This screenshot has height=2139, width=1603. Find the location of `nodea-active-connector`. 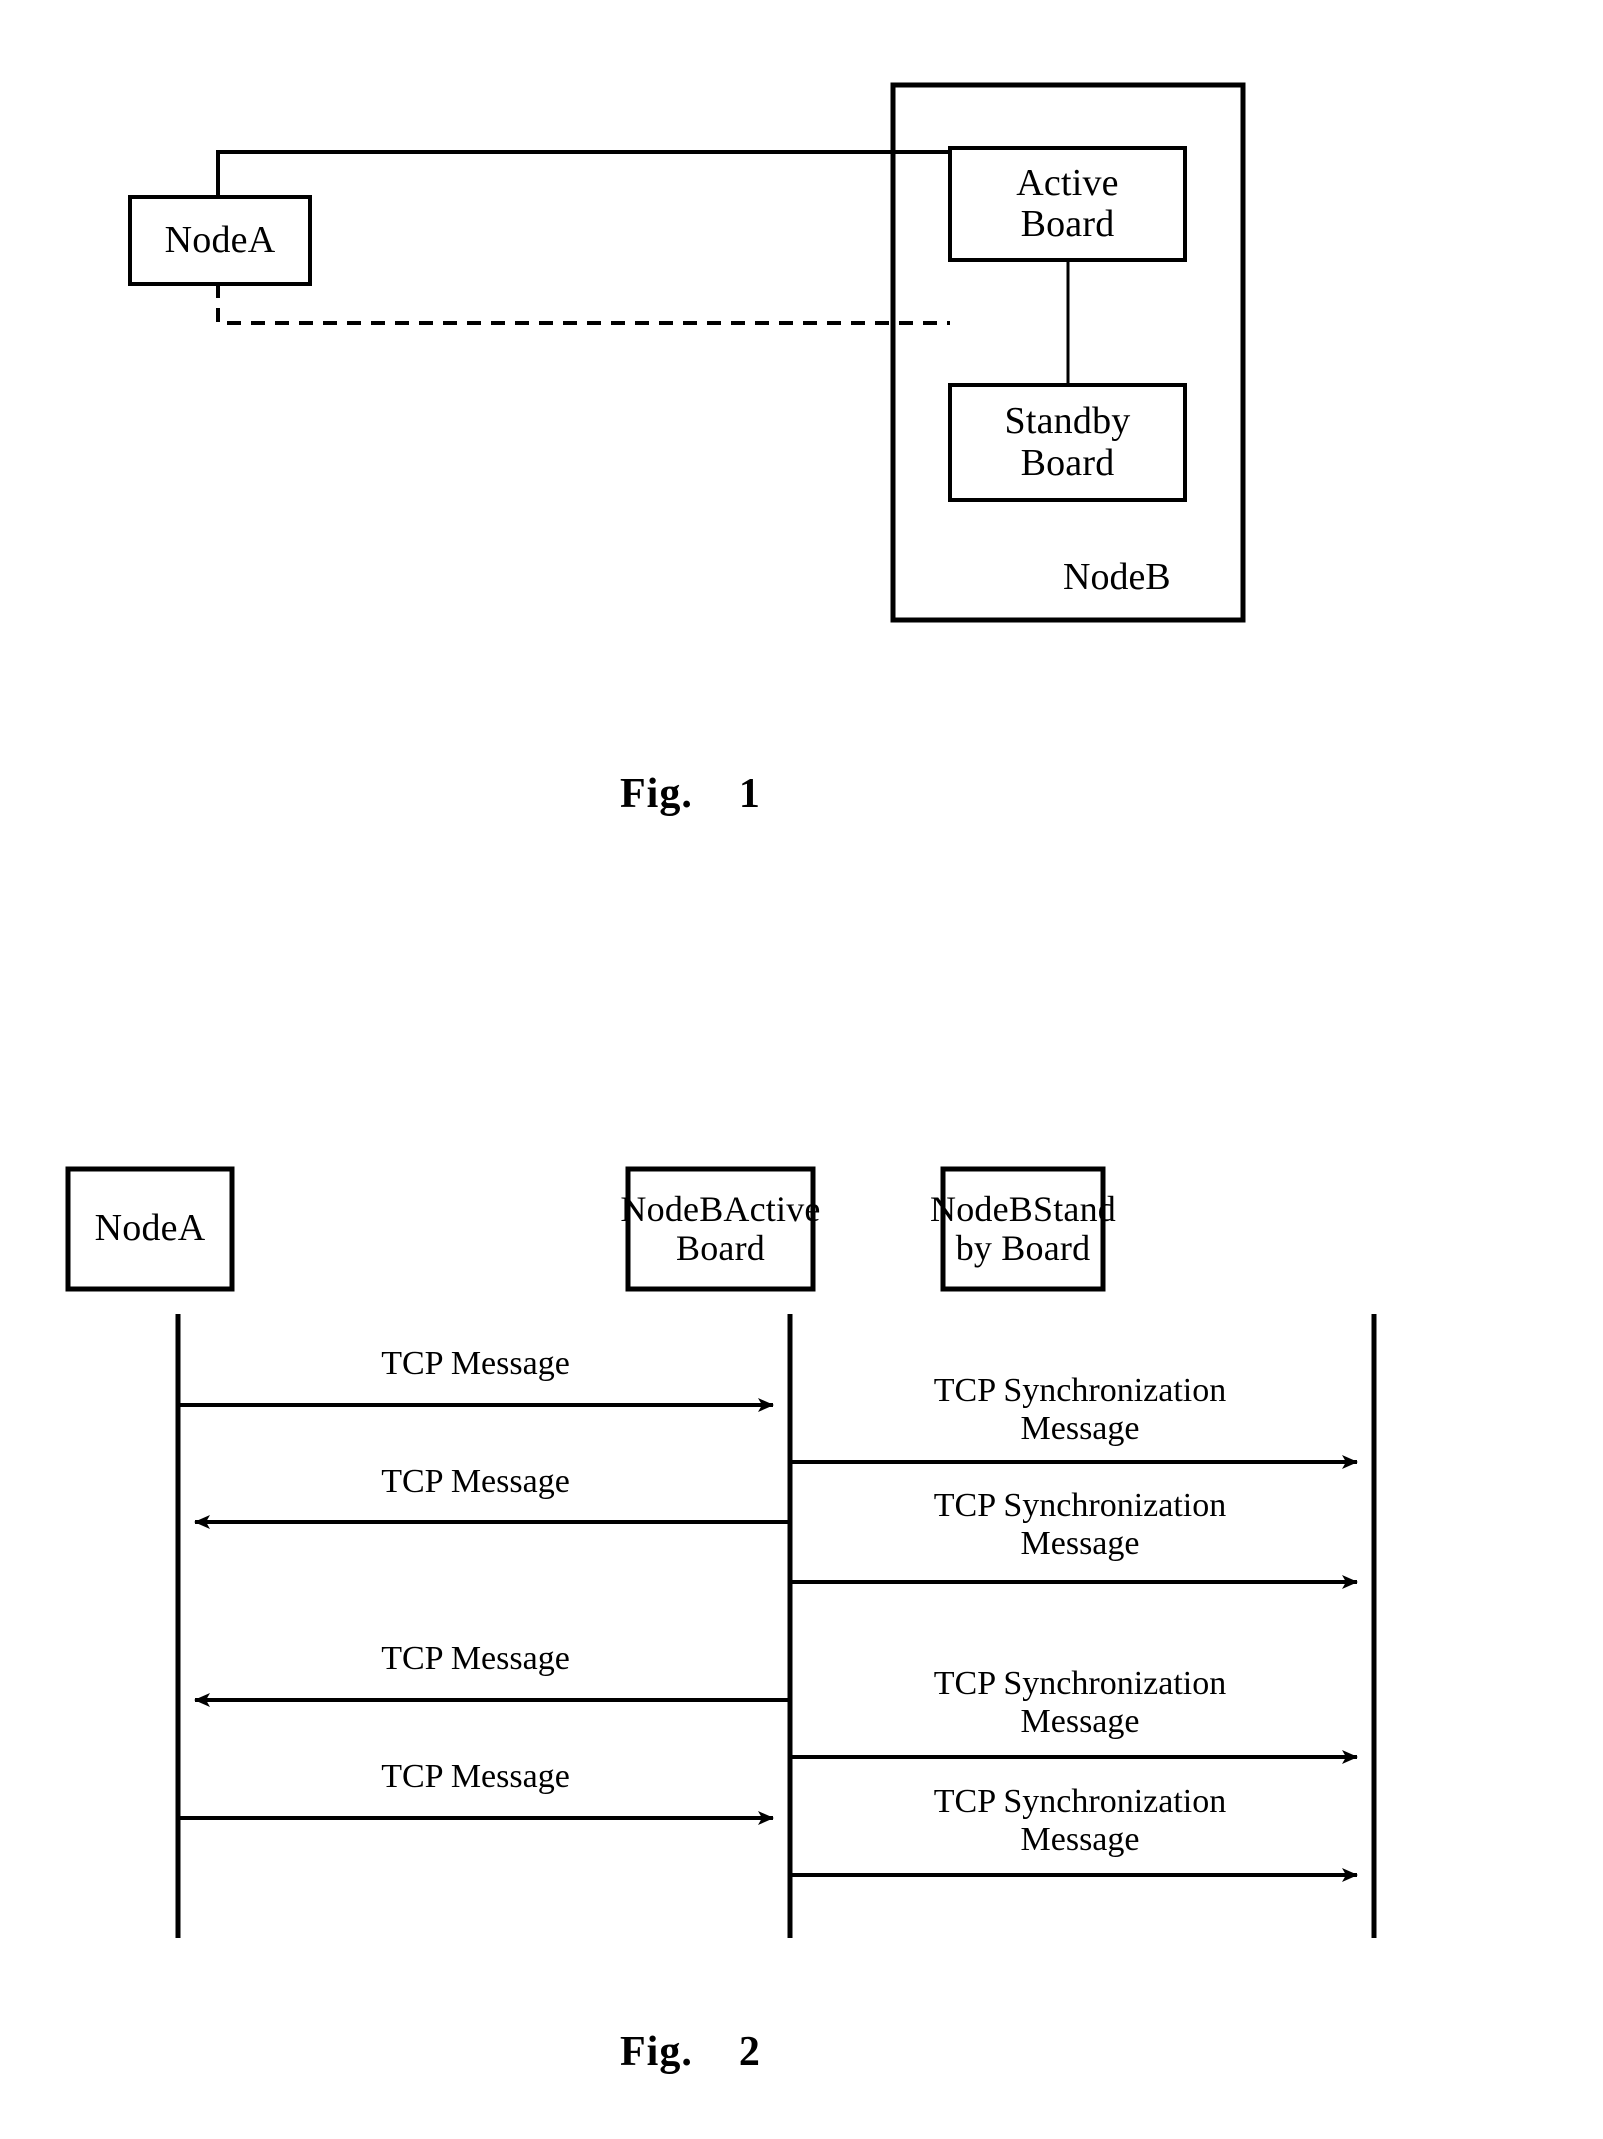

nodea-active-connector is located at coordinates (583, 173).